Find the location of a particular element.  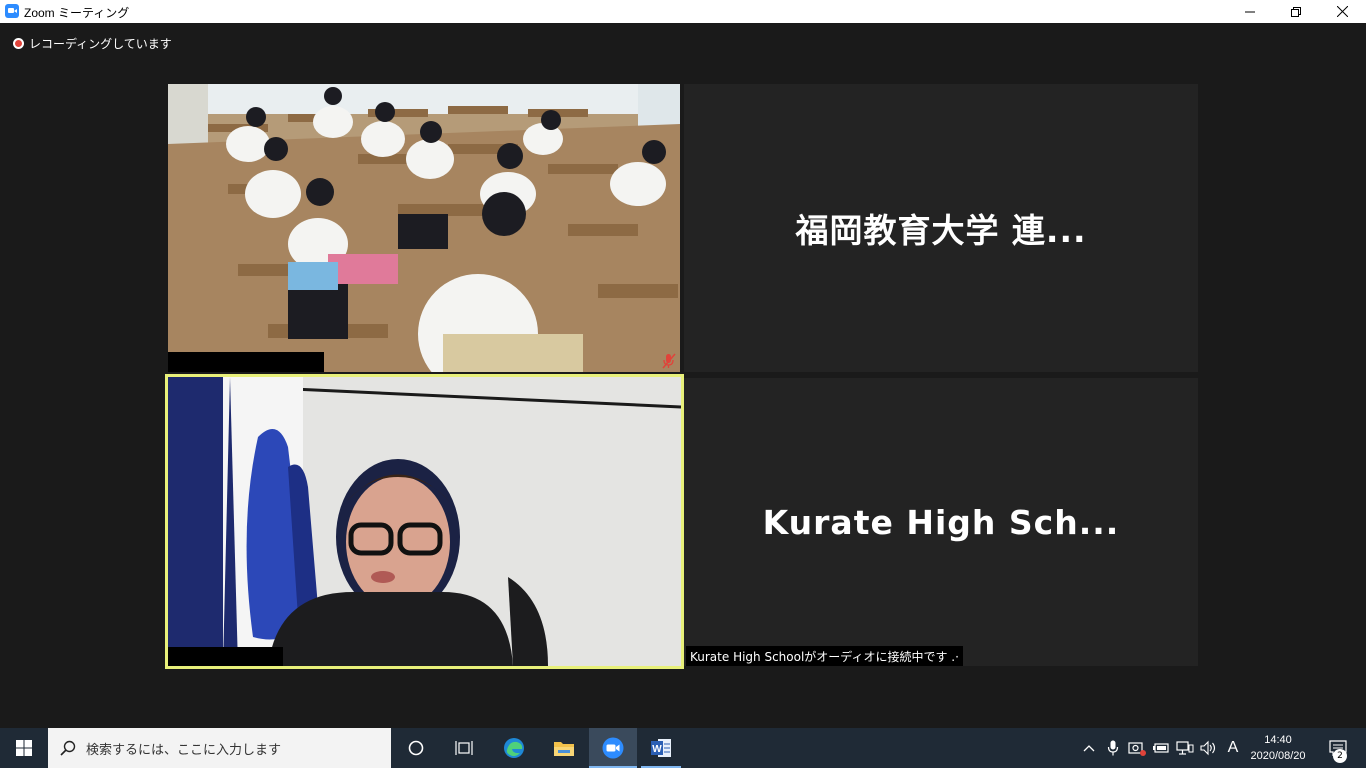

cortana-icon is located at coordinates (416, 748).